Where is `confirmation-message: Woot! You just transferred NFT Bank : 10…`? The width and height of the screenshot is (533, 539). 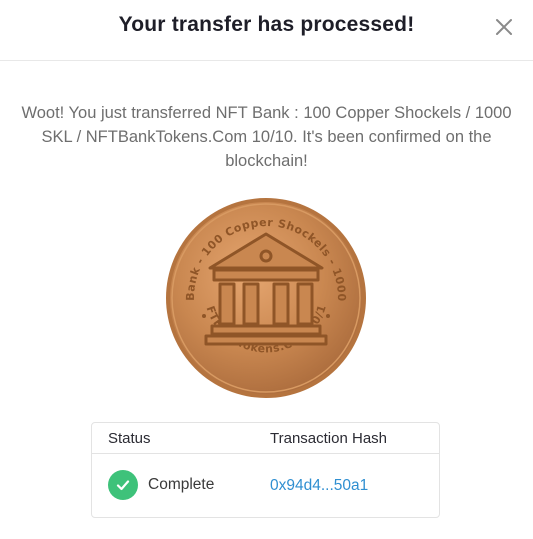
confirmation-message: Woot! You just transferred NFT Bank : 10… is located at coordinates (266, 137).